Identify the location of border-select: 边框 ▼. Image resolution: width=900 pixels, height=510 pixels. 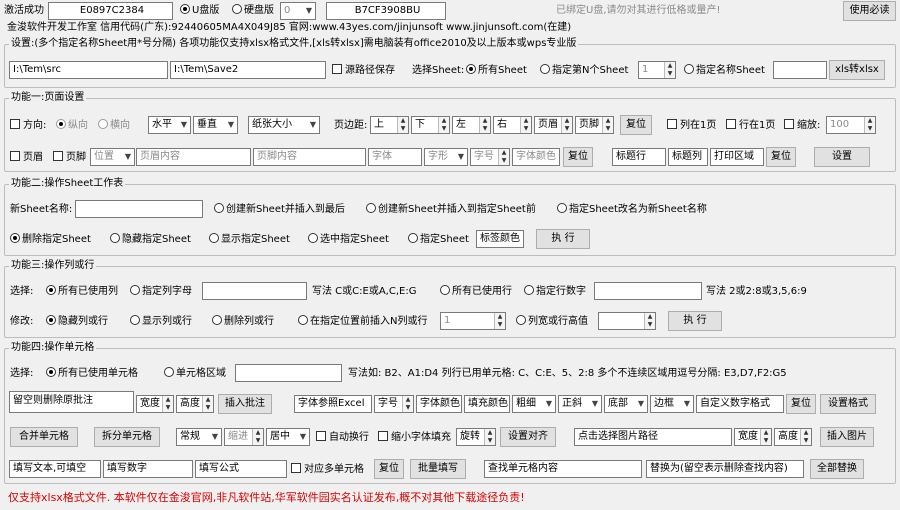
(672, 404).